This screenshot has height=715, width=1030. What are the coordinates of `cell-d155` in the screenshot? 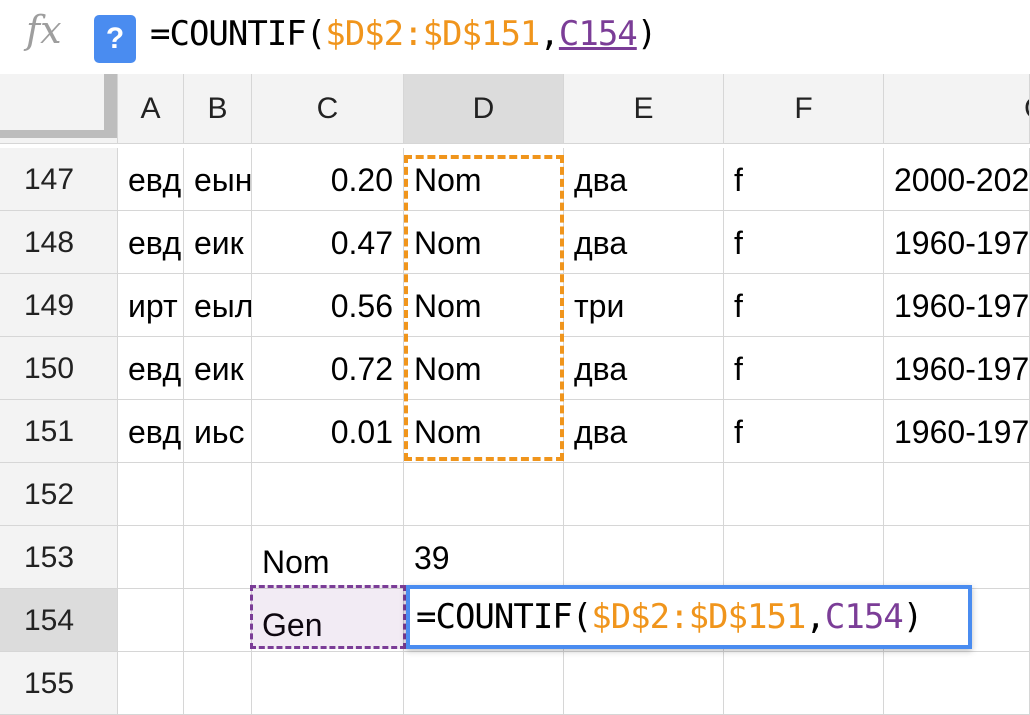 It's located at (484, 683).